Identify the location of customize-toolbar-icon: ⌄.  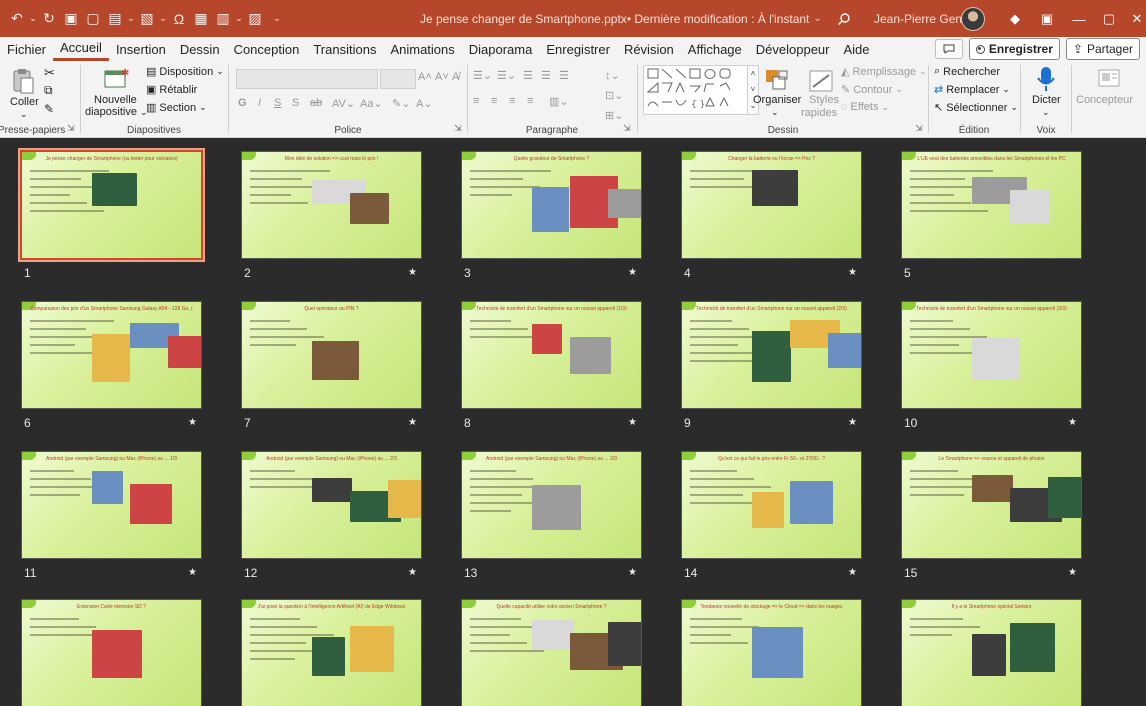
(277, 19).